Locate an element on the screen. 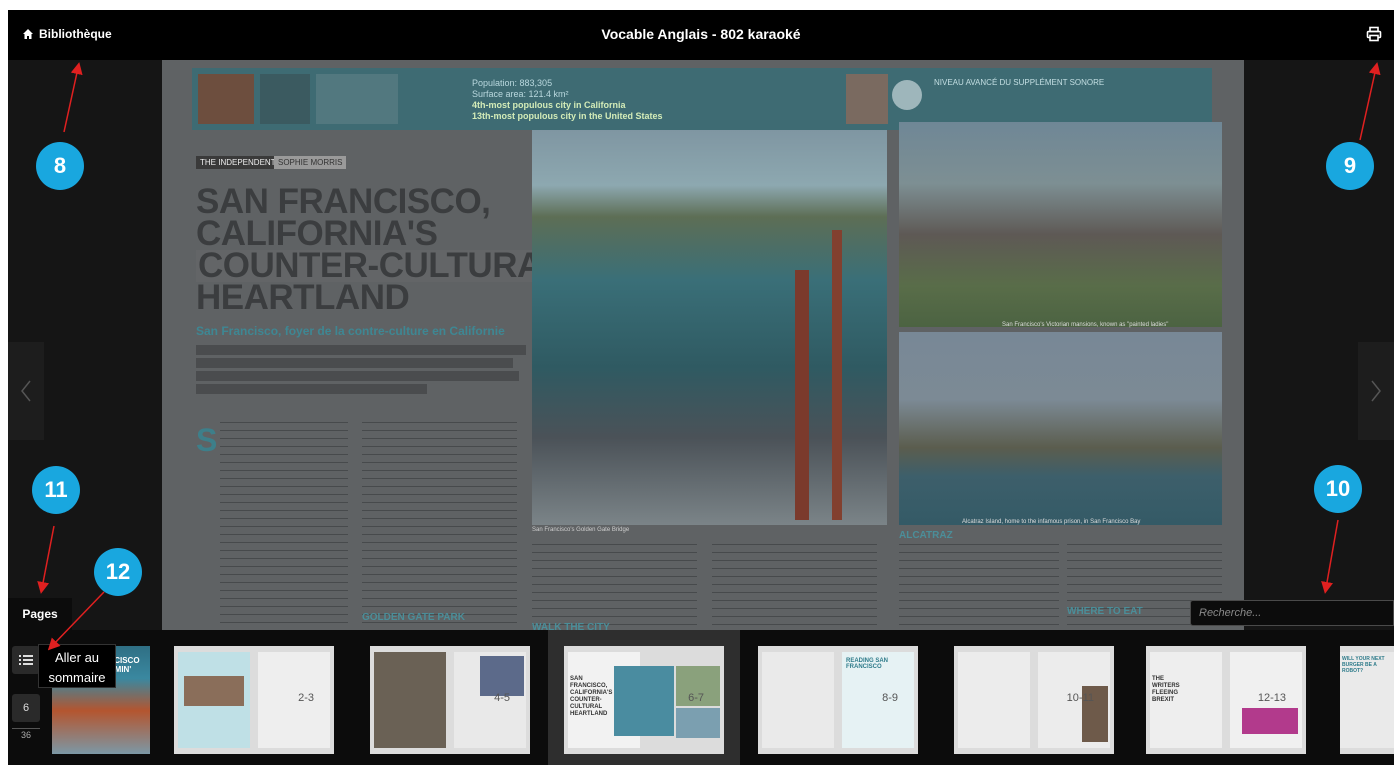 The width and height of the screenshot is (1394, 765). print-icon is located at coordinates (1374, 34).